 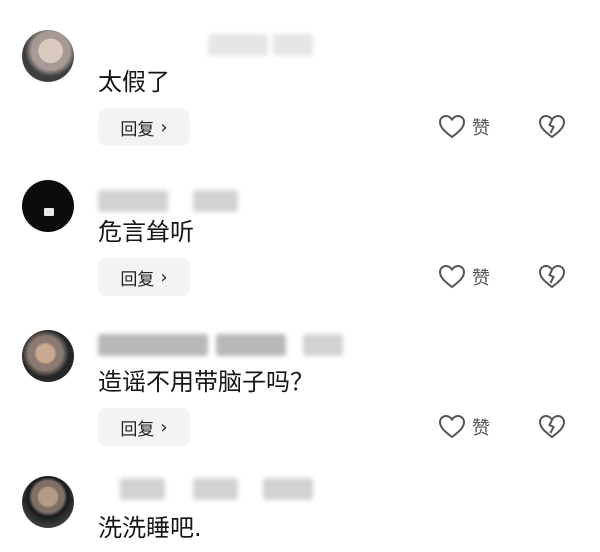 What do you see at coordinates (49, 212) in the screenshot?
I see `avatar-mark` at bounding box center [49, 212].